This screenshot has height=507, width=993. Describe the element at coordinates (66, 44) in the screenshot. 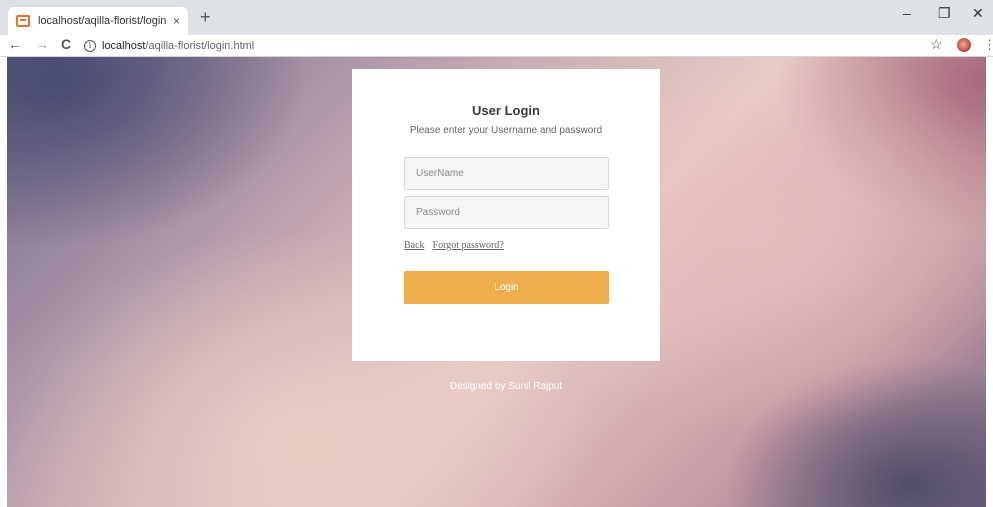

I see `reload-icon: C` at that location.